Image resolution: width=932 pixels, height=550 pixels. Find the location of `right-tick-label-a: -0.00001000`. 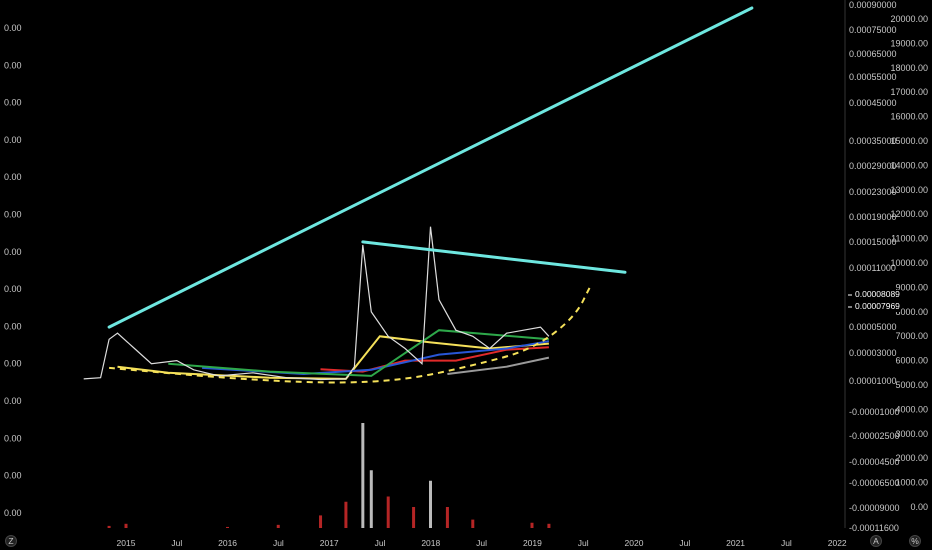

right-tick-label-a: -0.00001000 is located at coordinates (874, 412).